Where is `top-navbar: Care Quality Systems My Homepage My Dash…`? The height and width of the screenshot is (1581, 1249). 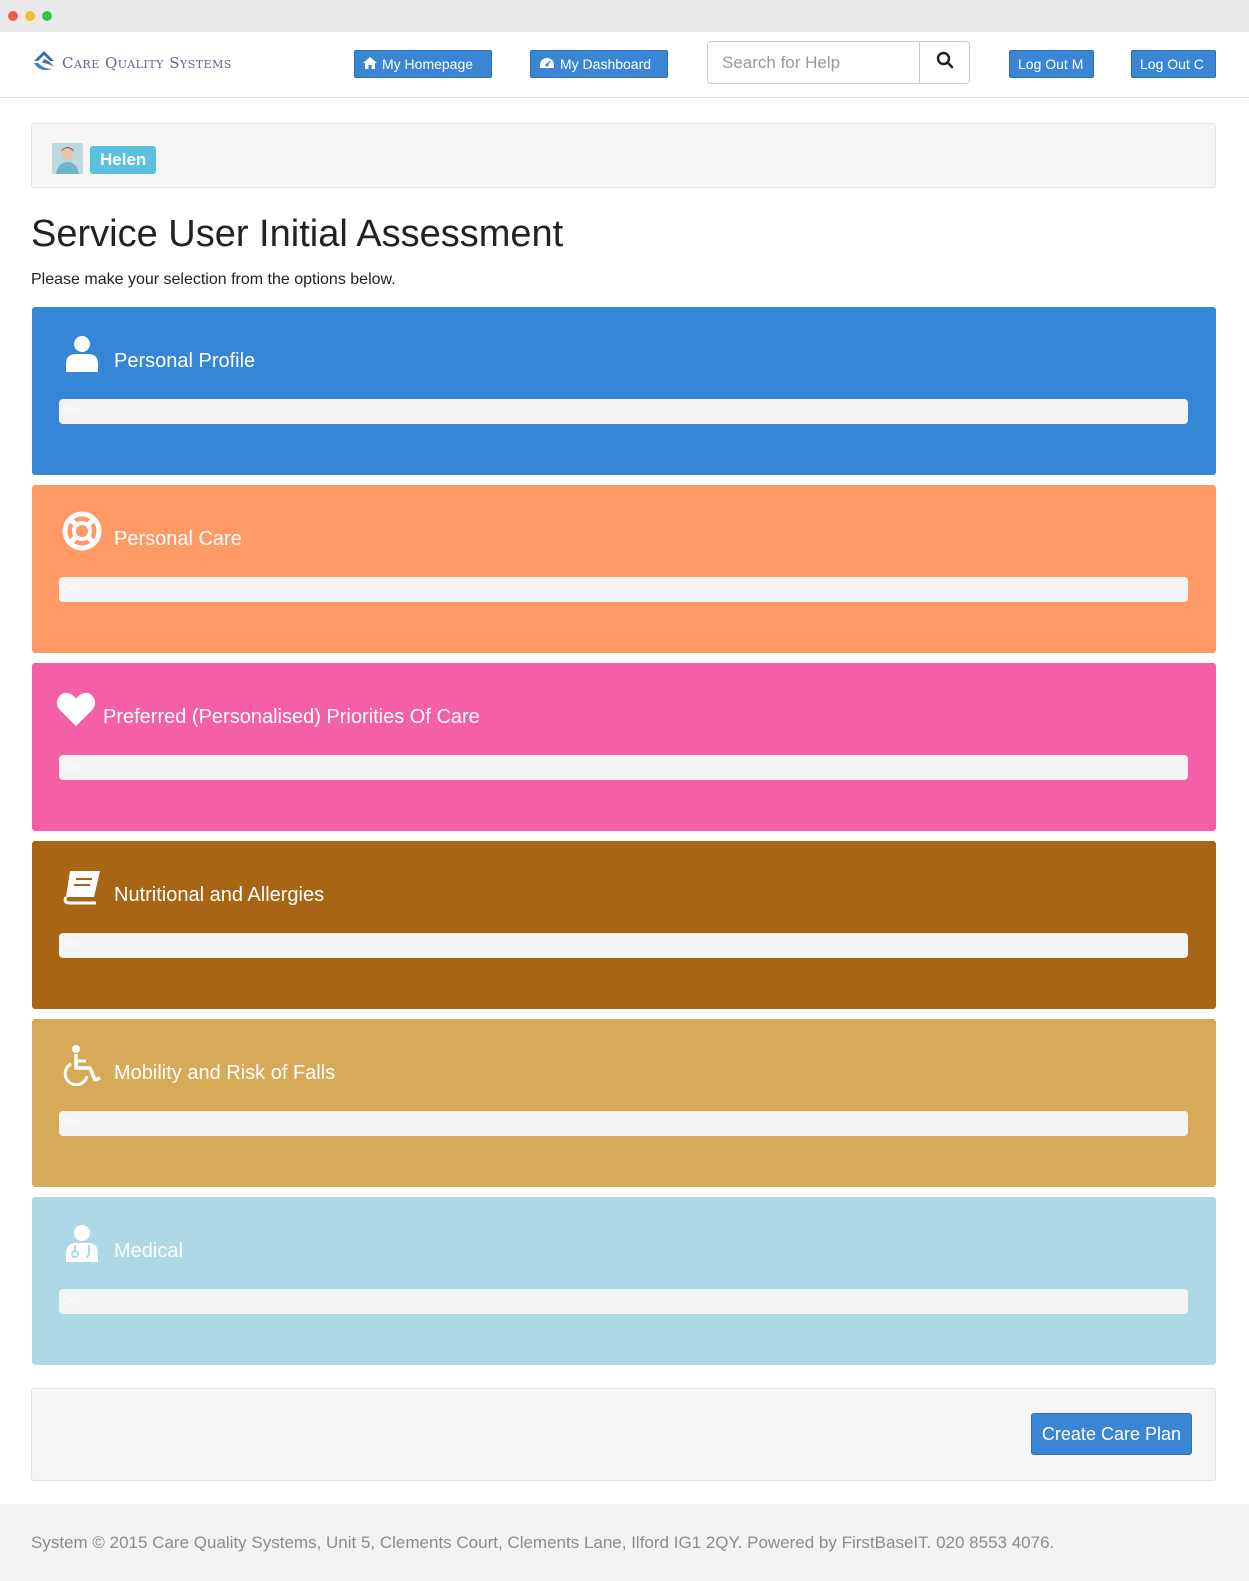
top-navbar: Care Quality Systems My Homepage My Dash… is located at coordinates (624, 65).